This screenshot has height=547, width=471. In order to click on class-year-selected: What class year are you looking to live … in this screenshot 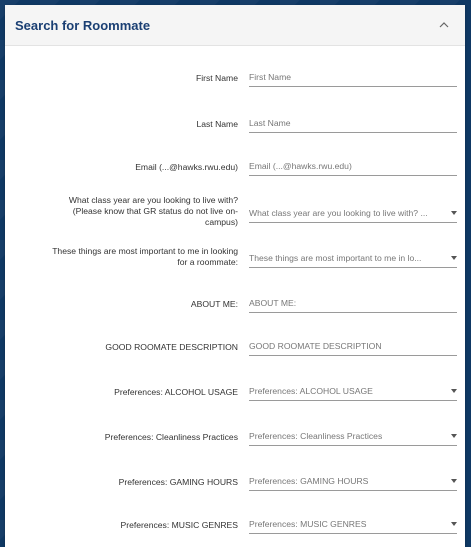, I will do `click(338, 213)`.